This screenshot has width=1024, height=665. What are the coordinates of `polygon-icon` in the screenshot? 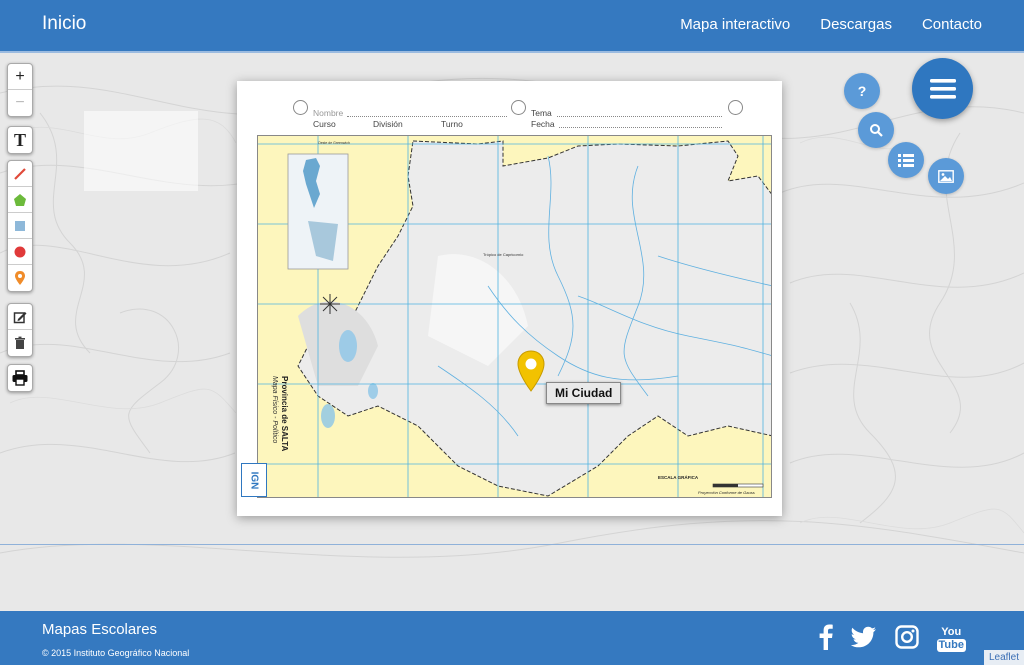 It's located at (20, 199).